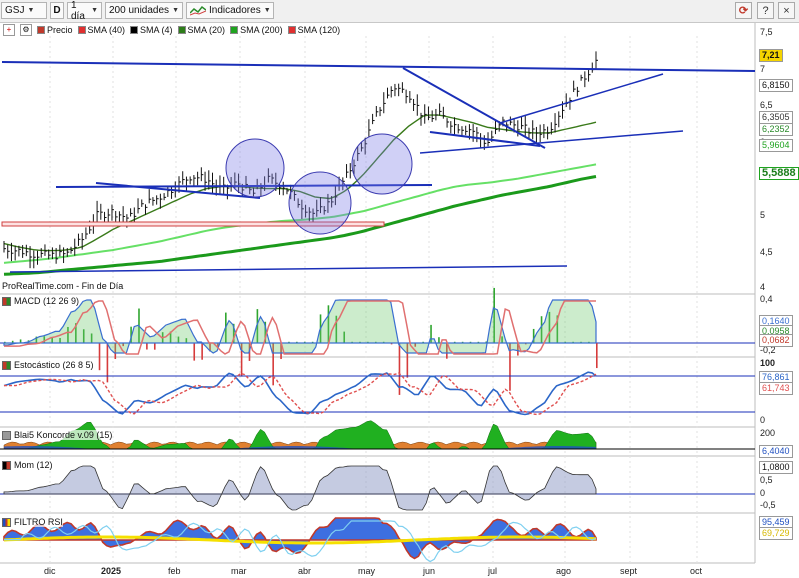 Image resolution: width=799 pixels, height=578 pixels. I want to click on scale-tick: 200, so click(768, 433).